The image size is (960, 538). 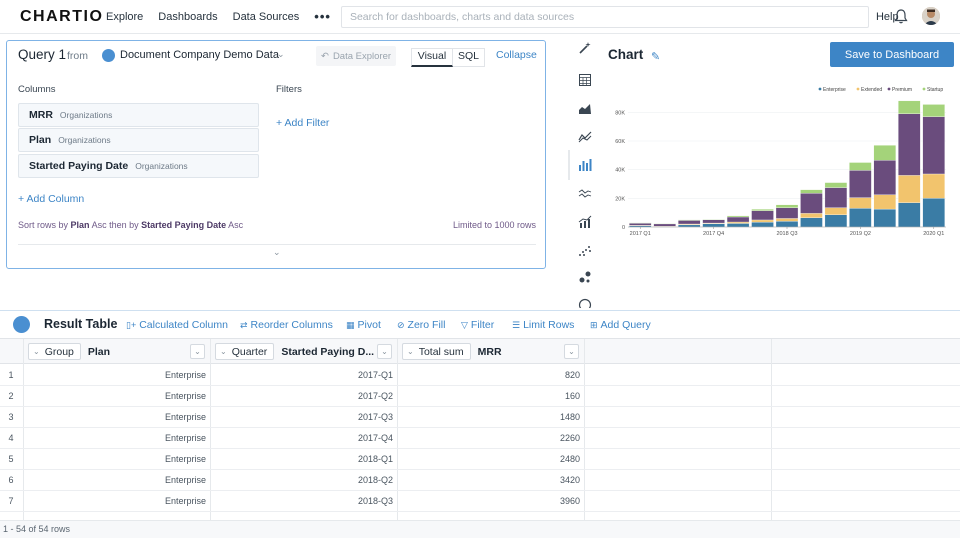 I want to click on row-number: 1, so click(x=11, y=375).